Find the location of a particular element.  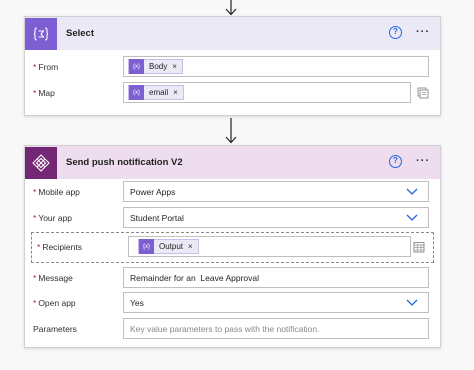

from-label: * From is located at coordinates (46, 67).